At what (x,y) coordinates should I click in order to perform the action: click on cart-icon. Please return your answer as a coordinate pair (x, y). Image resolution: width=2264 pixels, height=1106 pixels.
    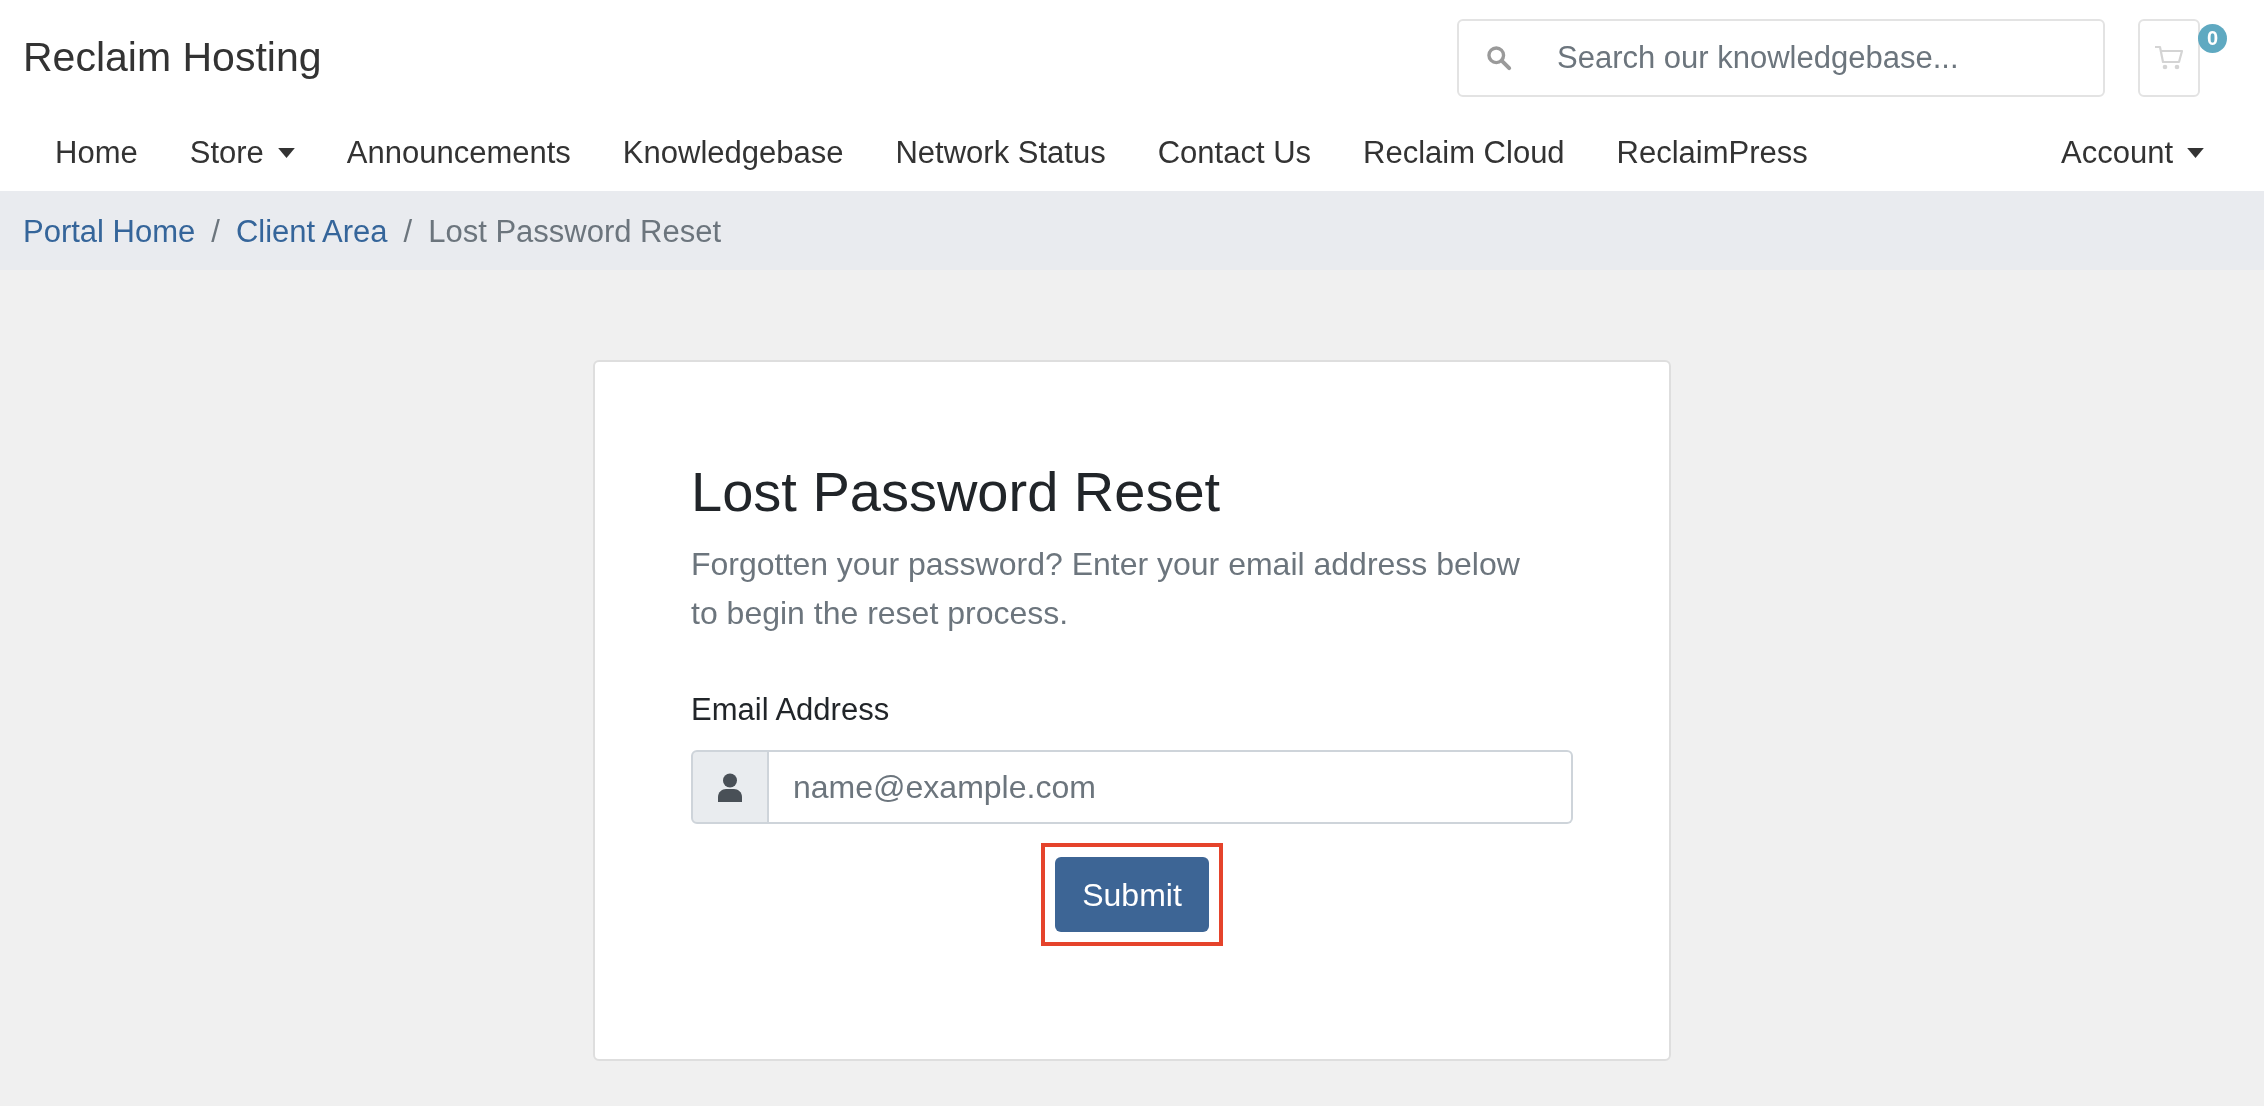
    Looking at the image, I should click on (2169, 57).